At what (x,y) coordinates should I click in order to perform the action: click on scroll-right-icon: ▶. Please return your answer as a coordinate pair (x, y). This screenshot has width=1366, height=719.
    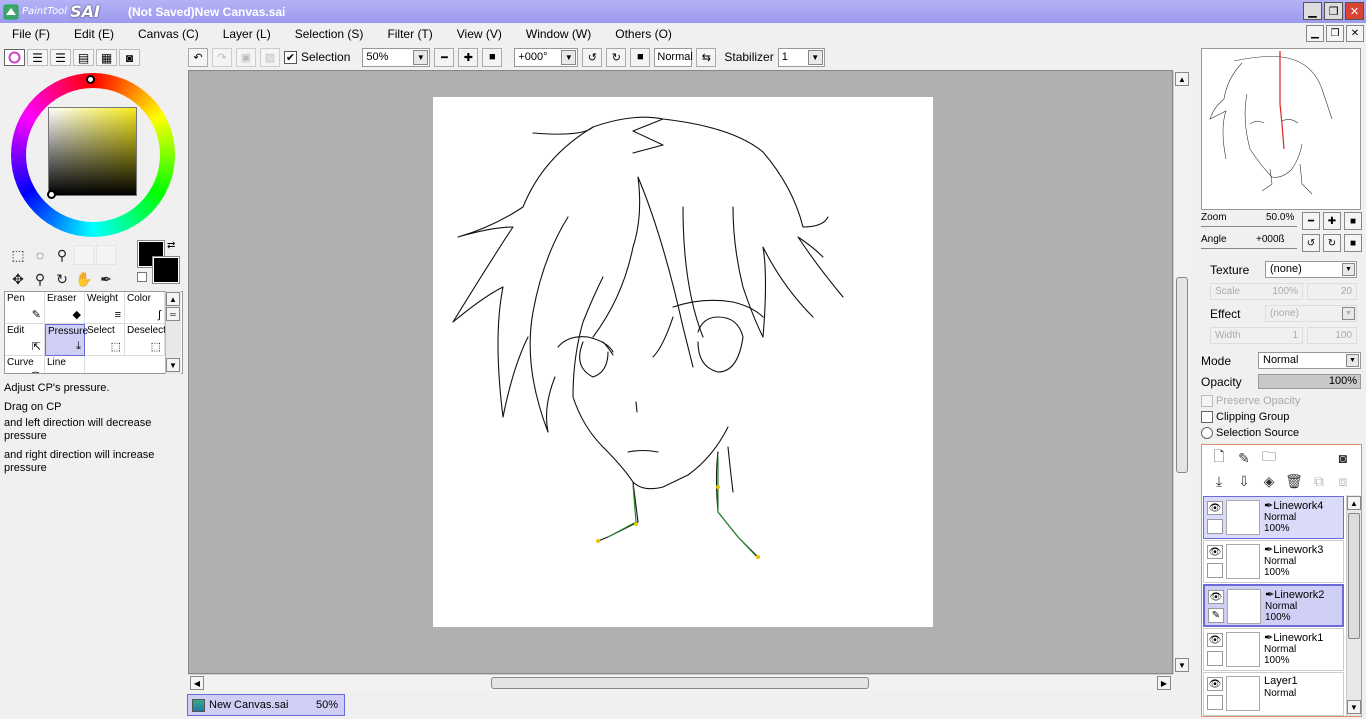
    Looking at the image, I should click on (1164, 683).